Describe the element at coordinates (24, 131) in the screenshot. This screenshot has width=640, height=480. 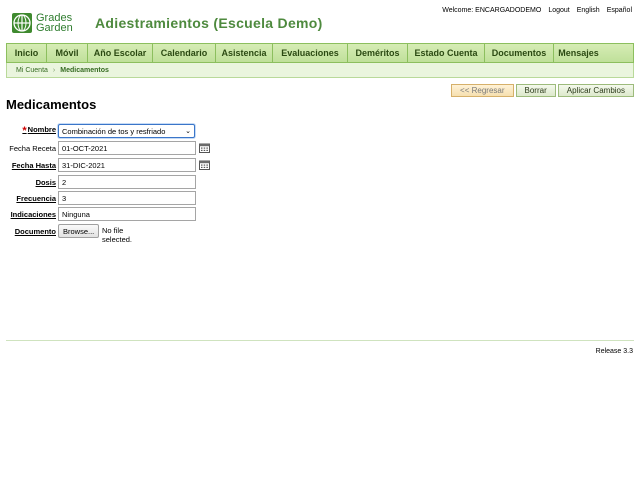
I see `required-marker: *` at that location.